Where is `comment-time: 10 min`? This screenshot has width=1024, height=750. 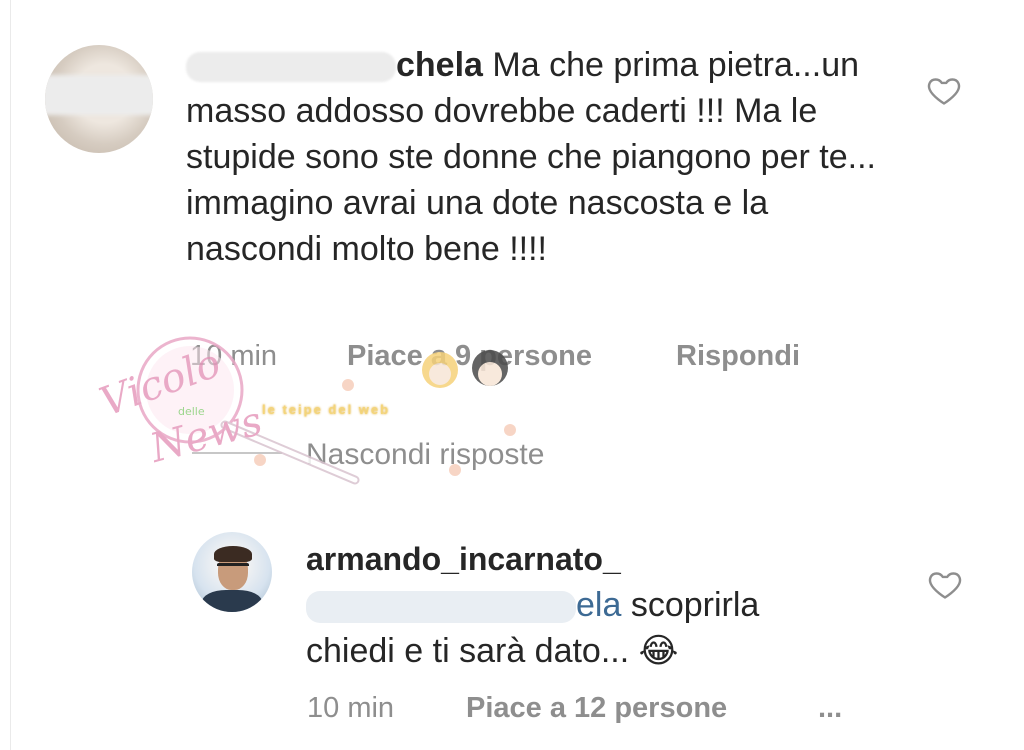
comment-time: 10 min is located at coordinates (234, 356).